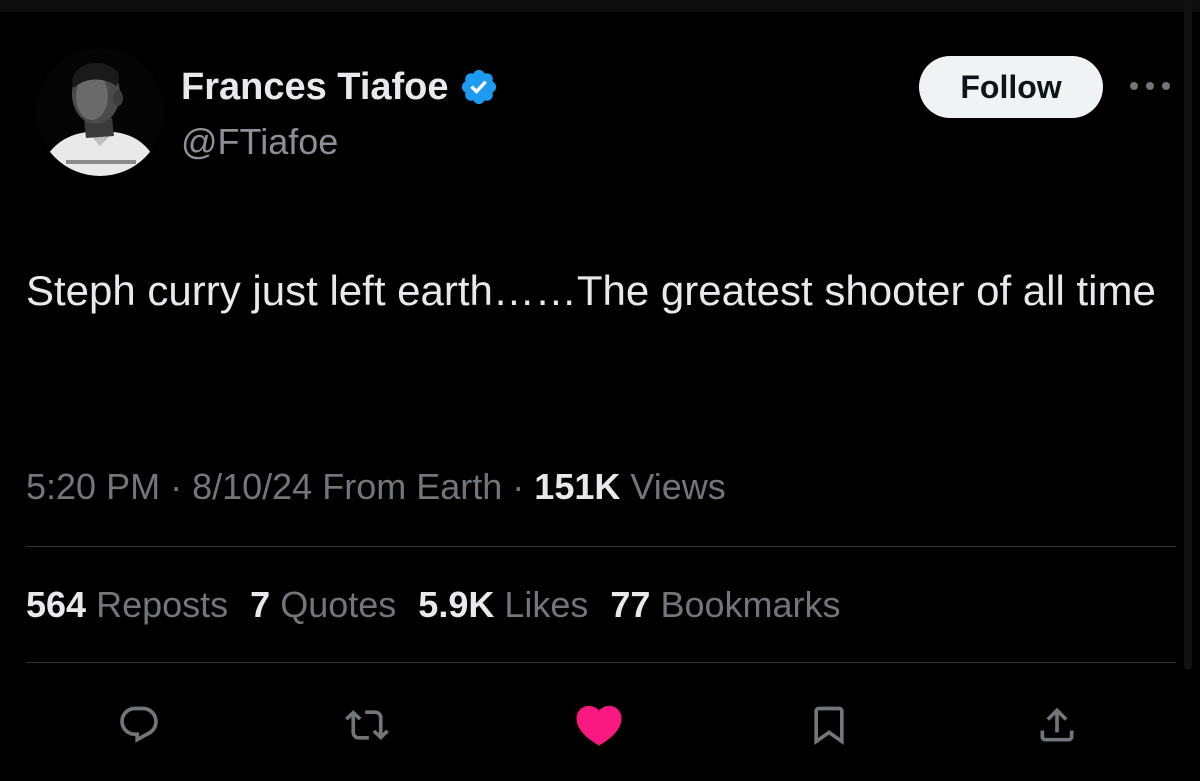 The width and height of the screenshot is (1200, 781). What do you see at coordinates (412, 486) in the screenshot?
I see `tweet-source: From Earth` at bounding box center [412, 486].